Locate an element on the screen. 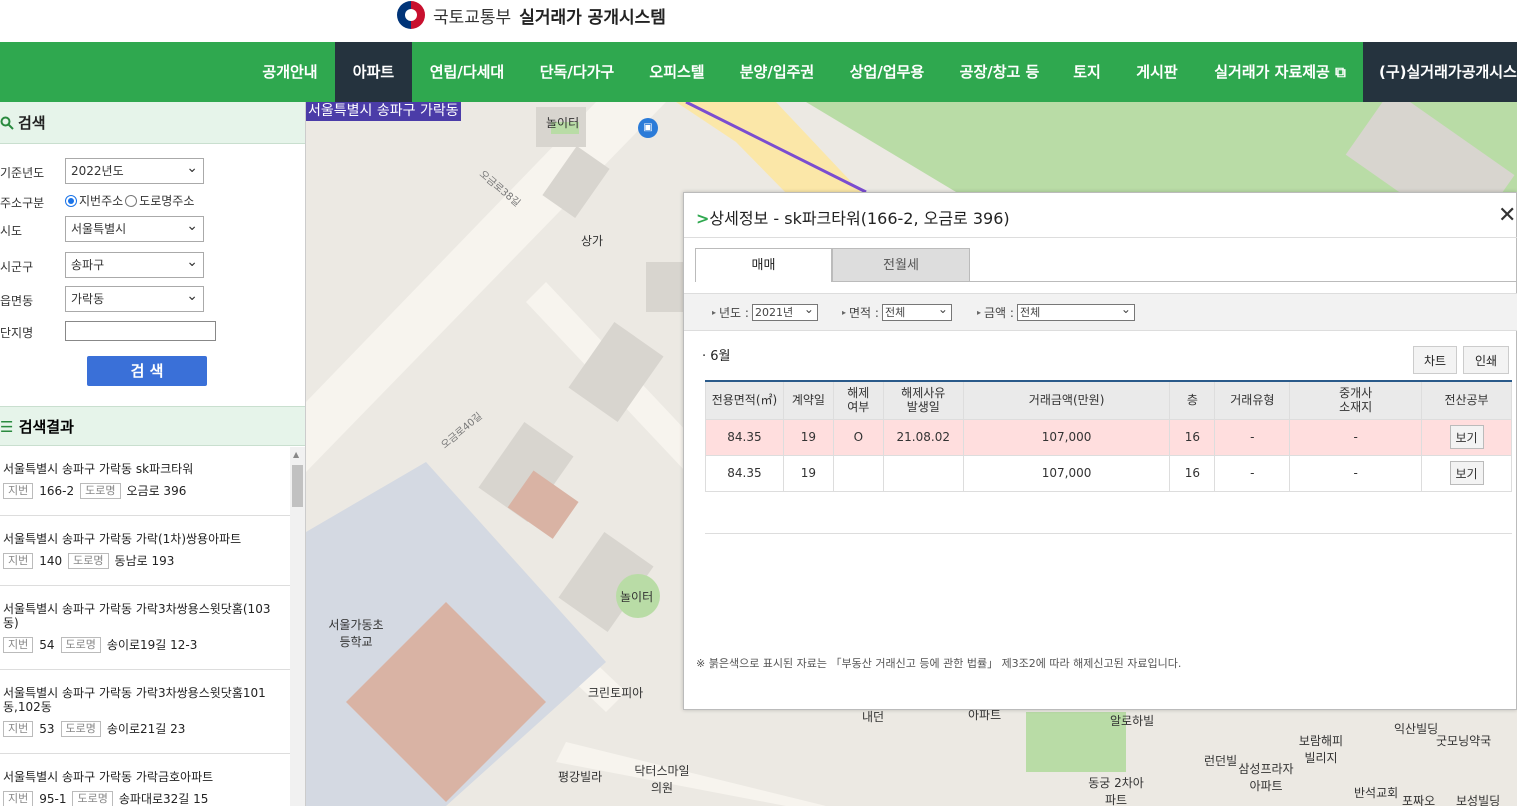 This screenshot has height=806, width=1517. result-meta: 지번 140 도로명 동남로 193 is located at coordinates (88, 560).